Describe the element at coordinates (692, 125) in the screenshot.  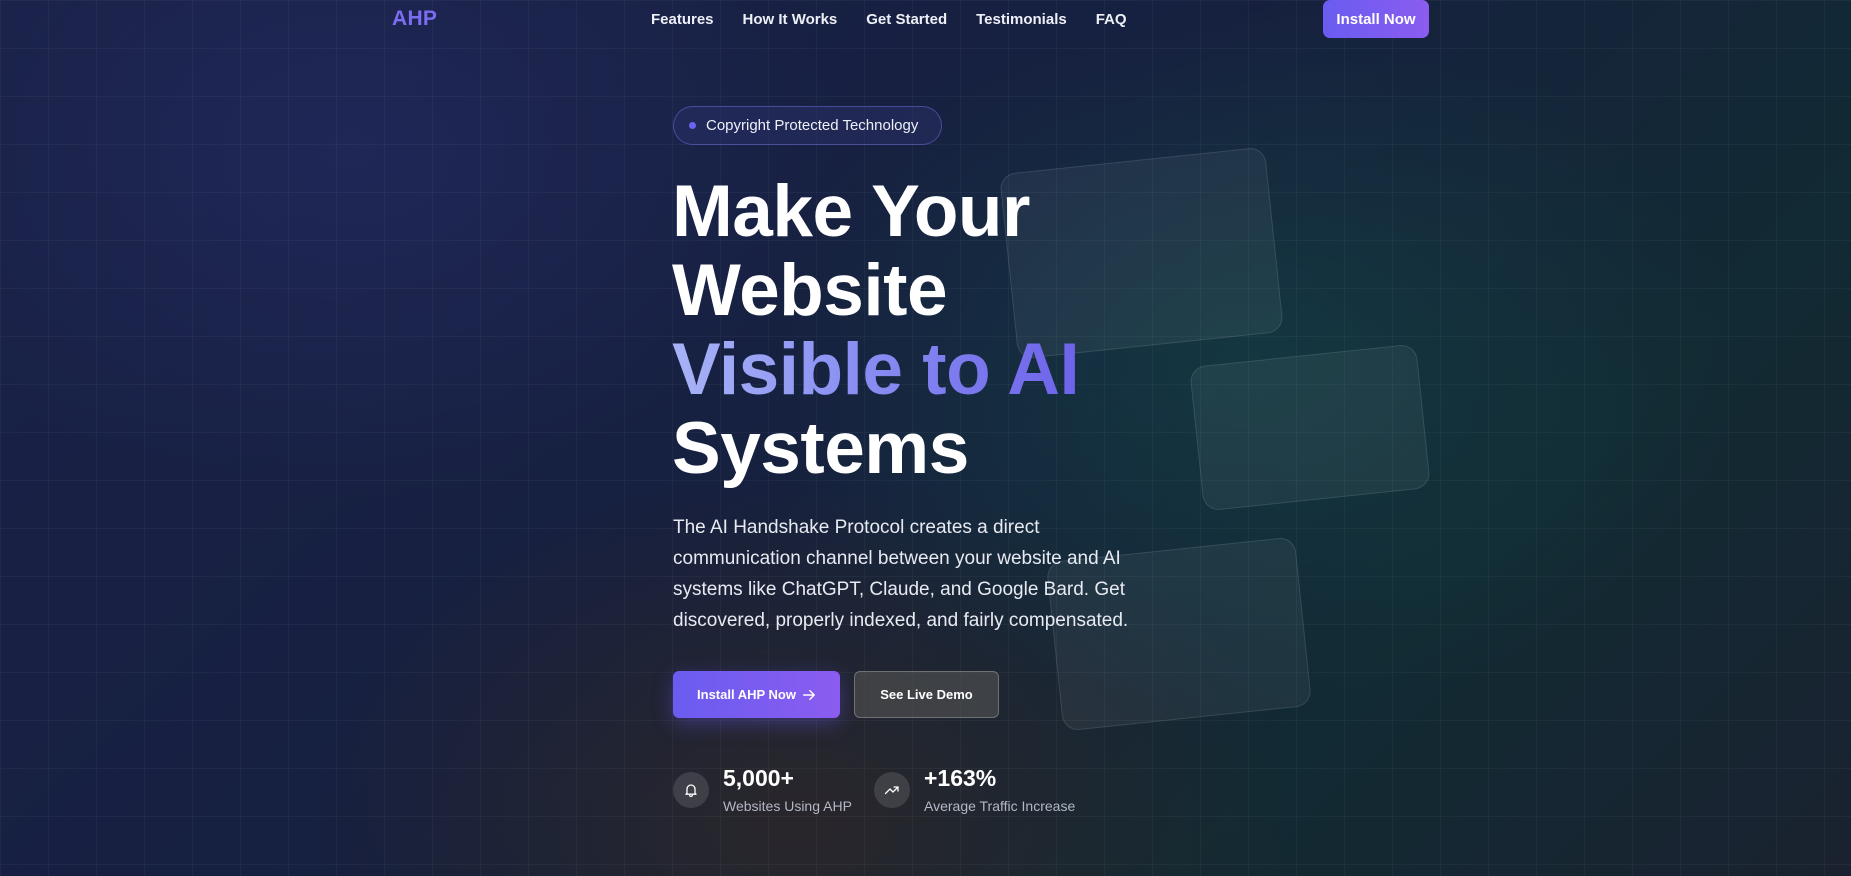
I see `badge-dot-icon` at that location.